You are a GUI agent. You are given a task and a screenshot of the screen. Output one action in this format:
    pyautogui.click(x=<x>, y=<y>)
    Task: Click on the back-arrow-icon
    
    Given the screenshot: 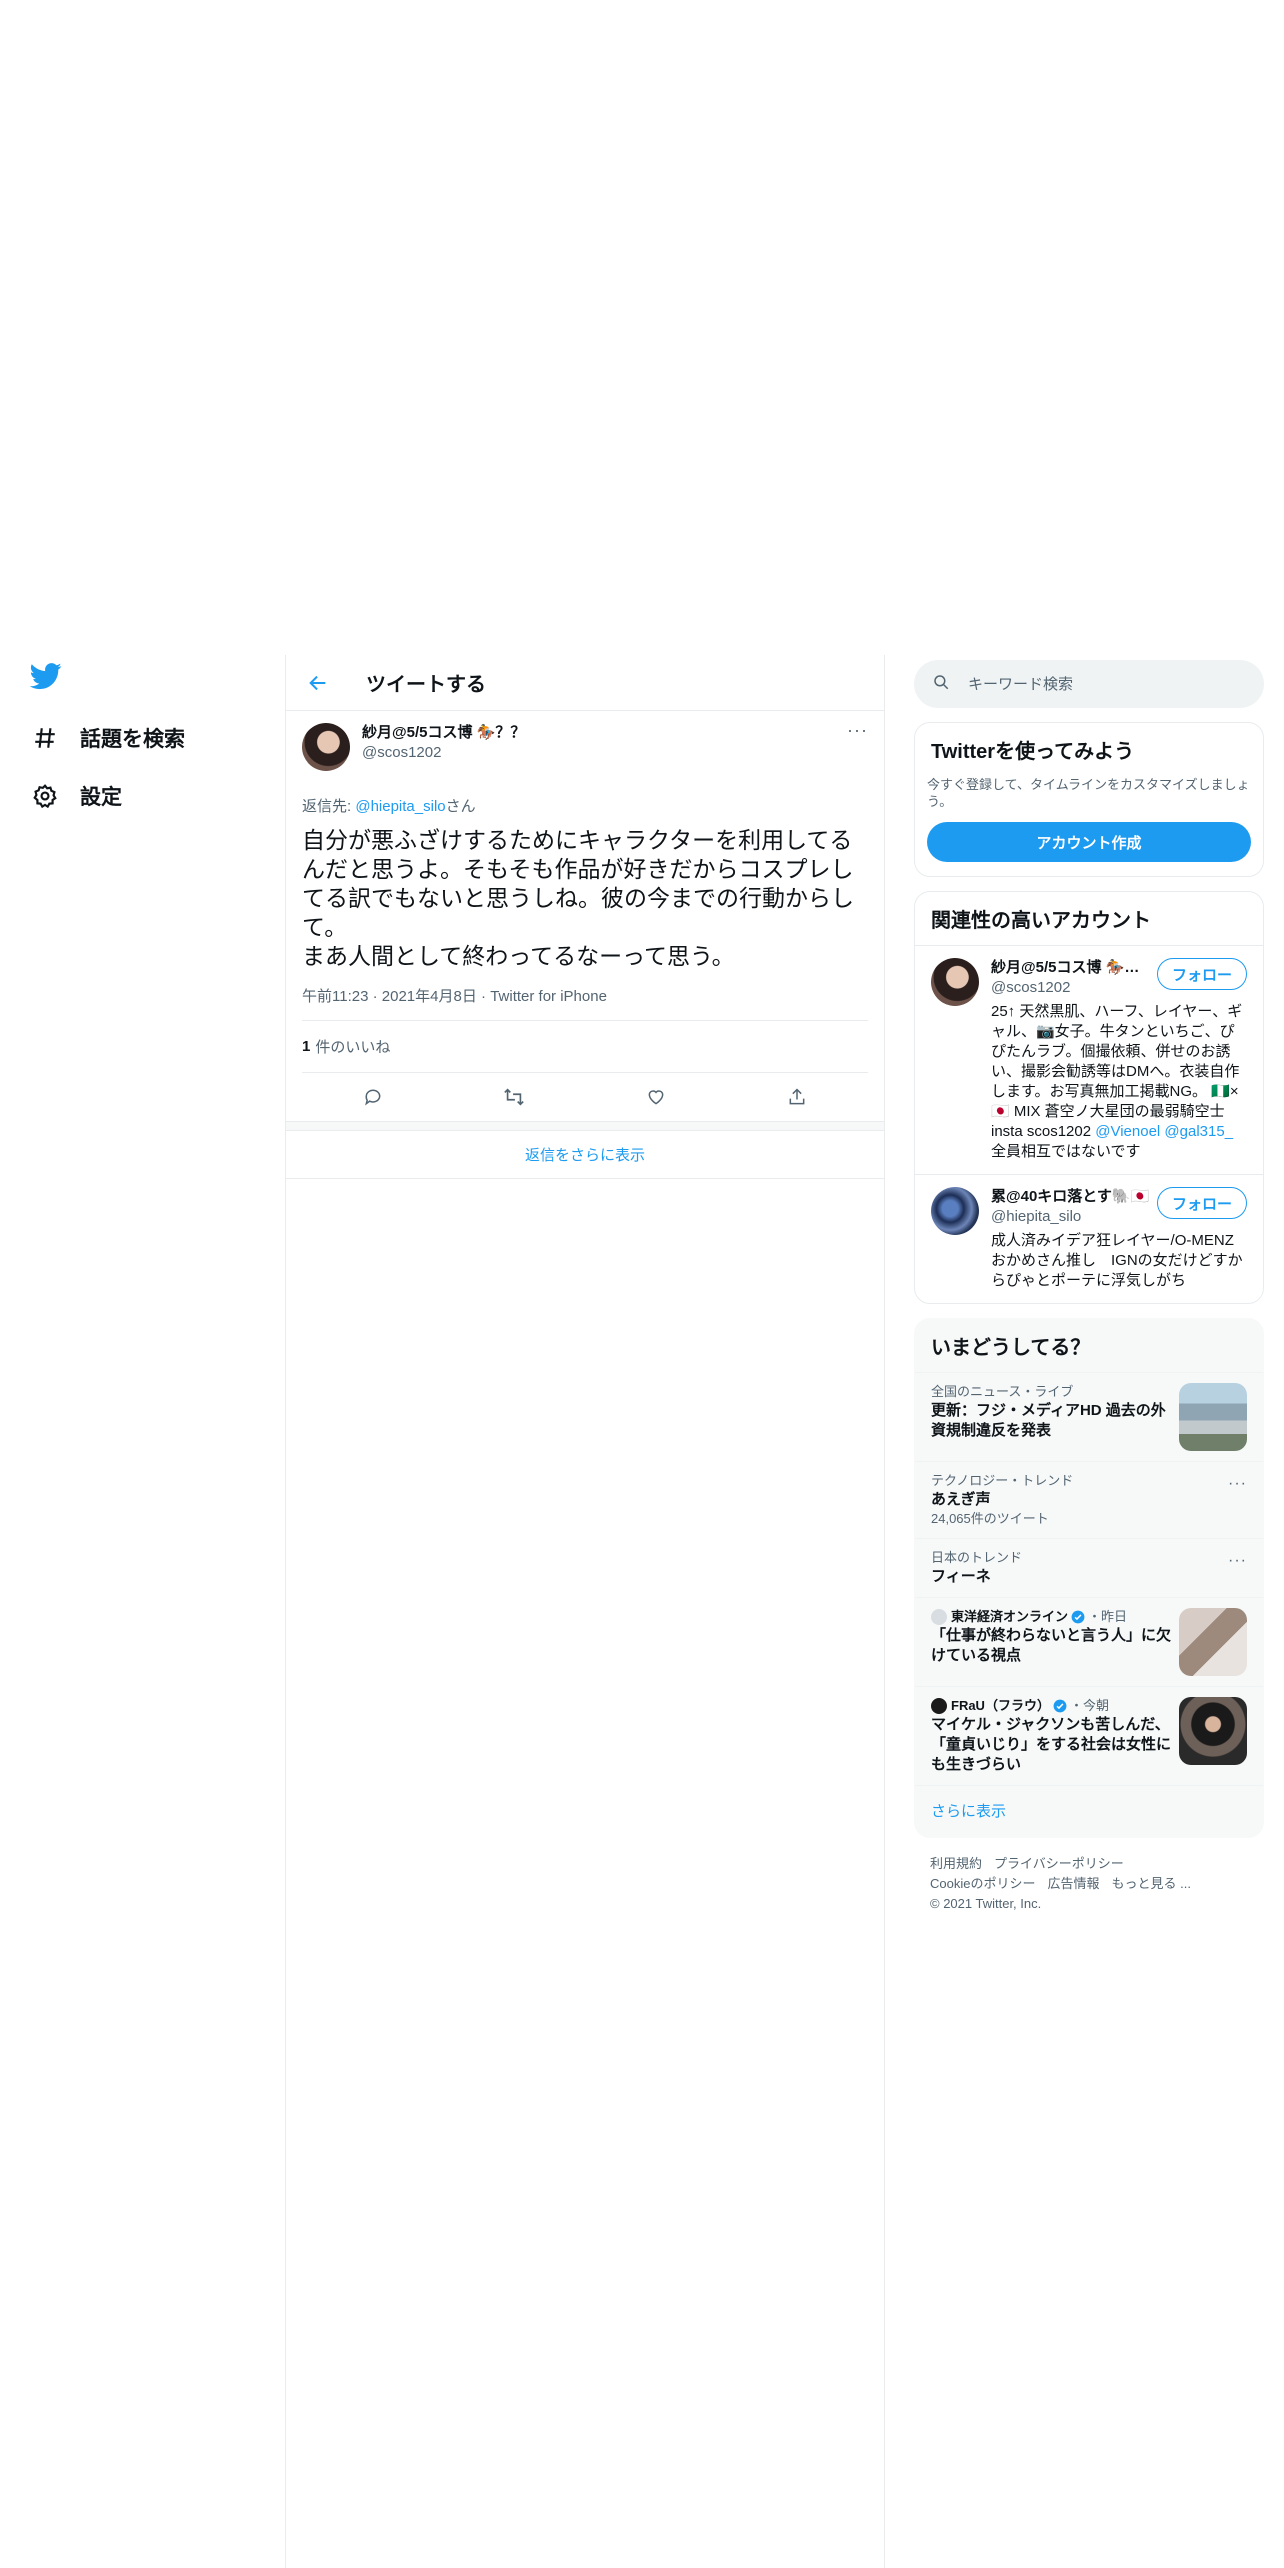 What is the action you would take?
    pyautogui.click(x=318, y=683)
    